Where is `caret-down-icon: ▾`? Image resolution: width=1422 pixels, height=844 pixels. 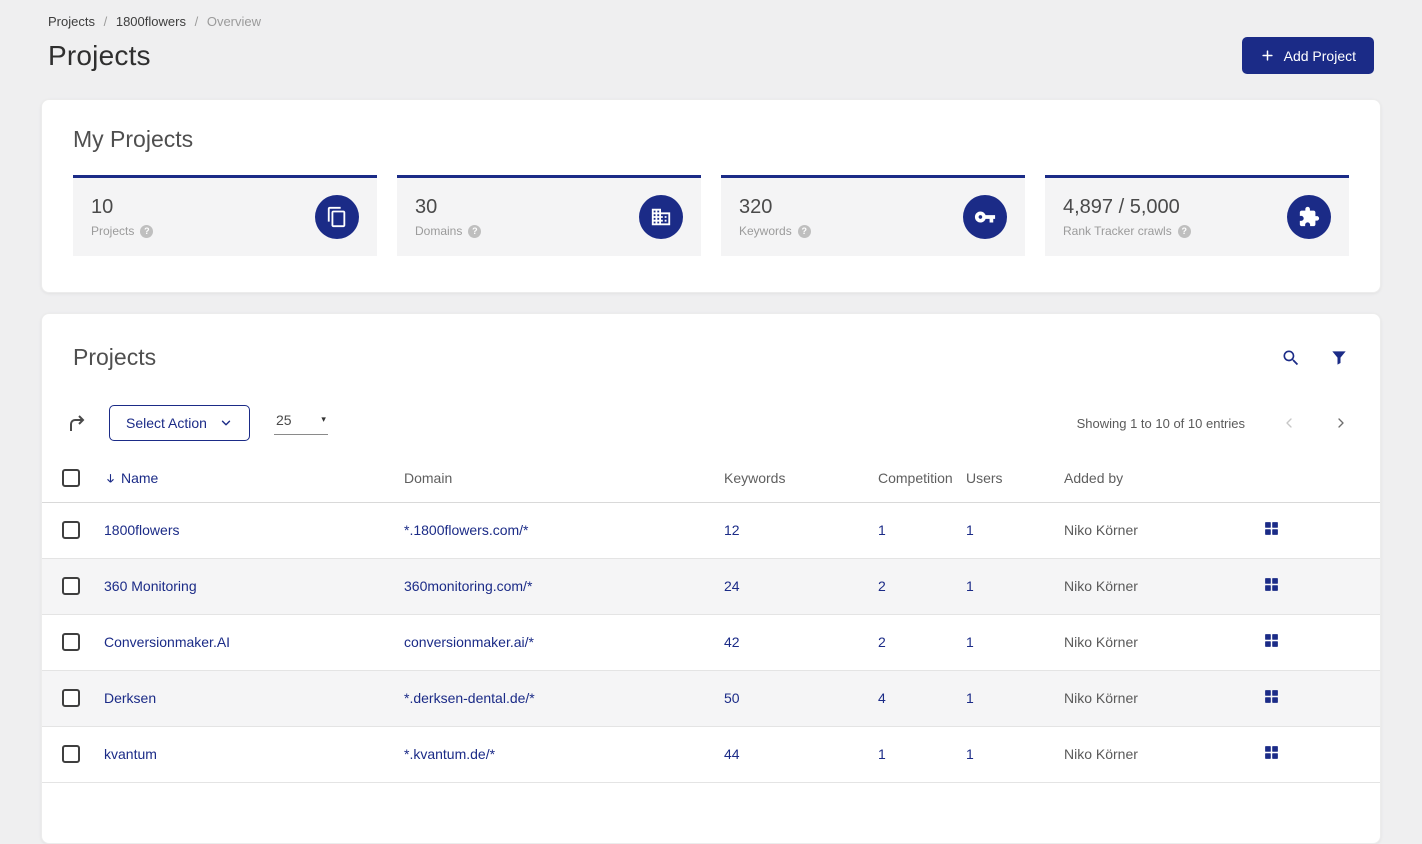
caret-down-icon: ▾ is located at coordinates (323, 419).